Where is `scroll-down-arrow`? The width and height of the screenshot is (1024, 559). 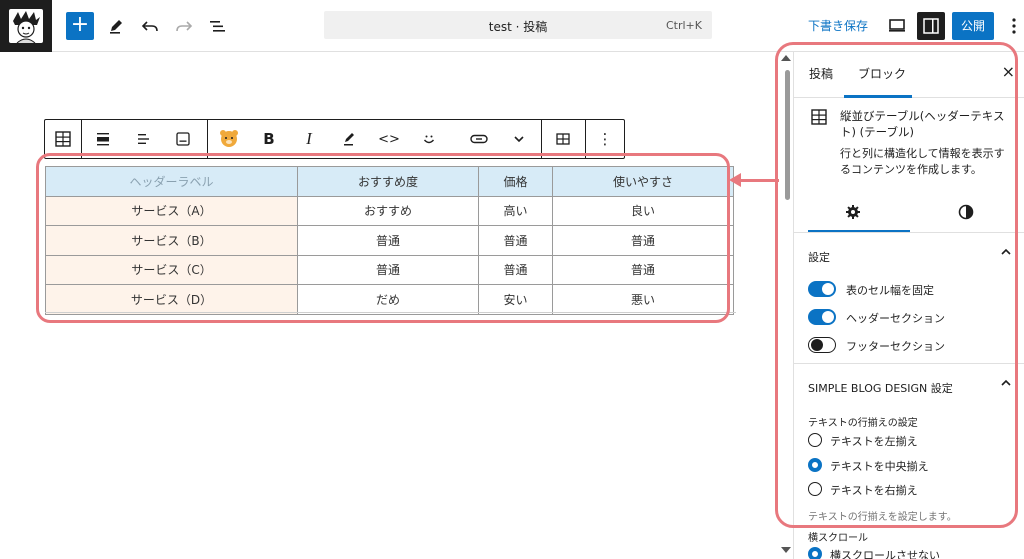
scroll-down-arrow is located at coordinates (786, 550).